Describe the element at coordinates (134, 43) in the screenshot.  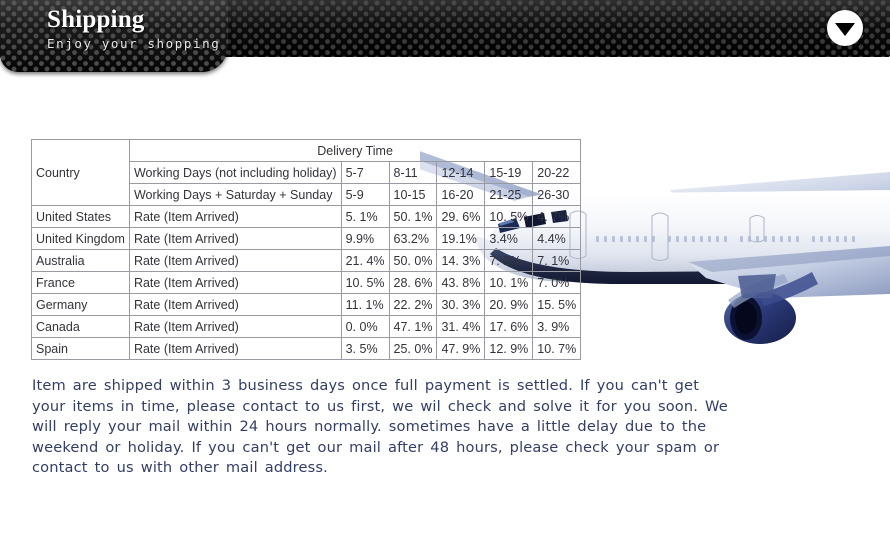
I see `page-subtitle: Enjoy your shopping` at that location.